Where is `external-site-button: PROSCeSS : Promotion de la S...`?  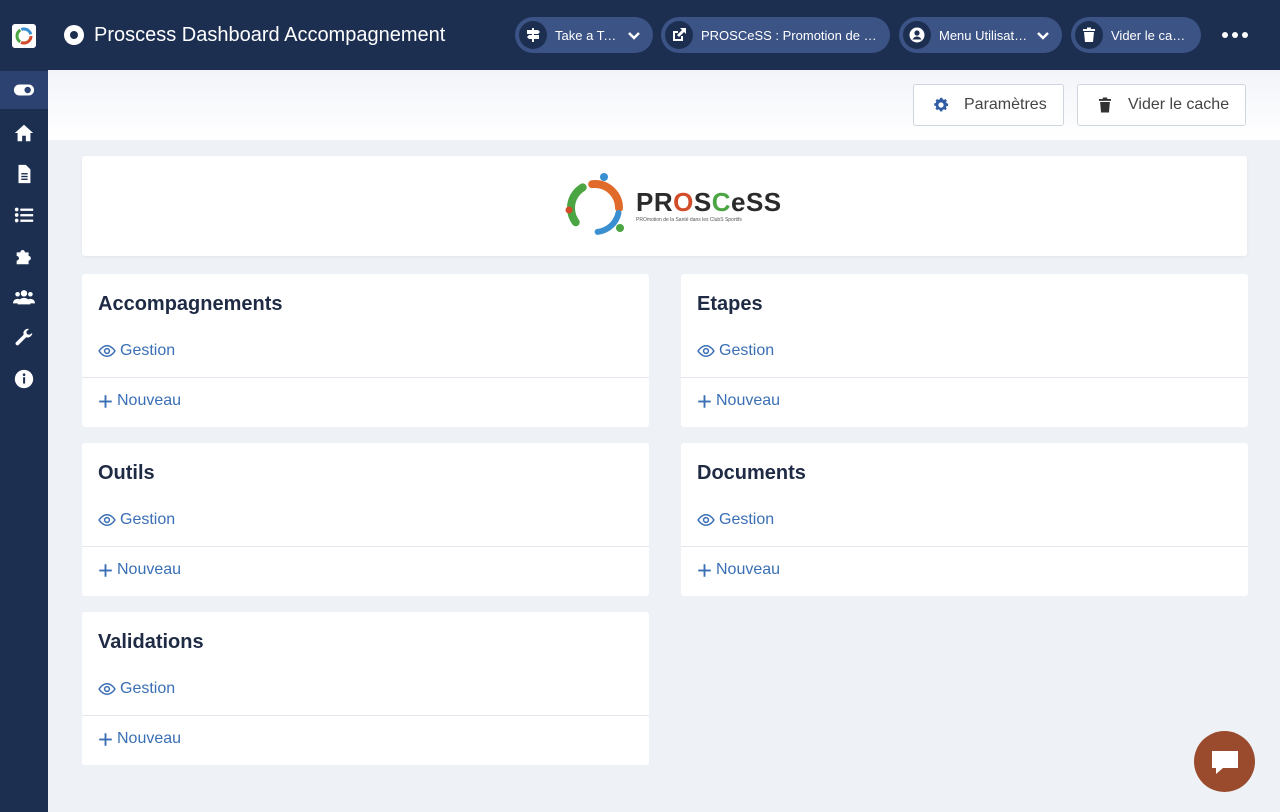
external-site-button: PROSCeSS : Promotion de la S... is located at coordinates (775, 35).